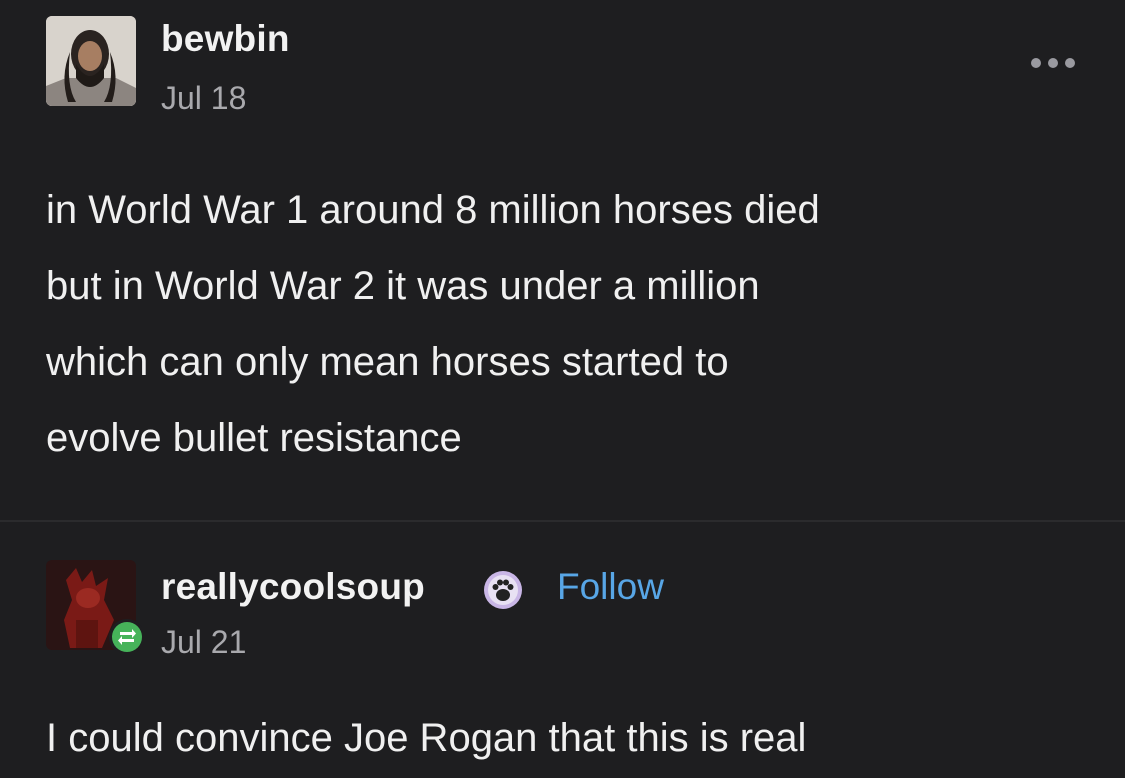  I want to click on post-body-line: evolve bullet resistance, so click(254, 438).